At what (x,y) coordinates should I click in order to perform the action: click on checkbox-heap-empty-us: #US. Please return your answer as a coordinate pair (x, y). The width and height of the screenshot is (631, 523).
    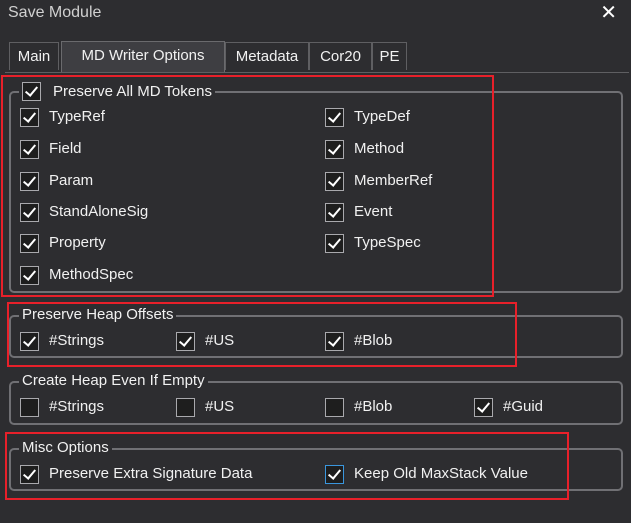
    Looking at the image, I should click on (205, 407).